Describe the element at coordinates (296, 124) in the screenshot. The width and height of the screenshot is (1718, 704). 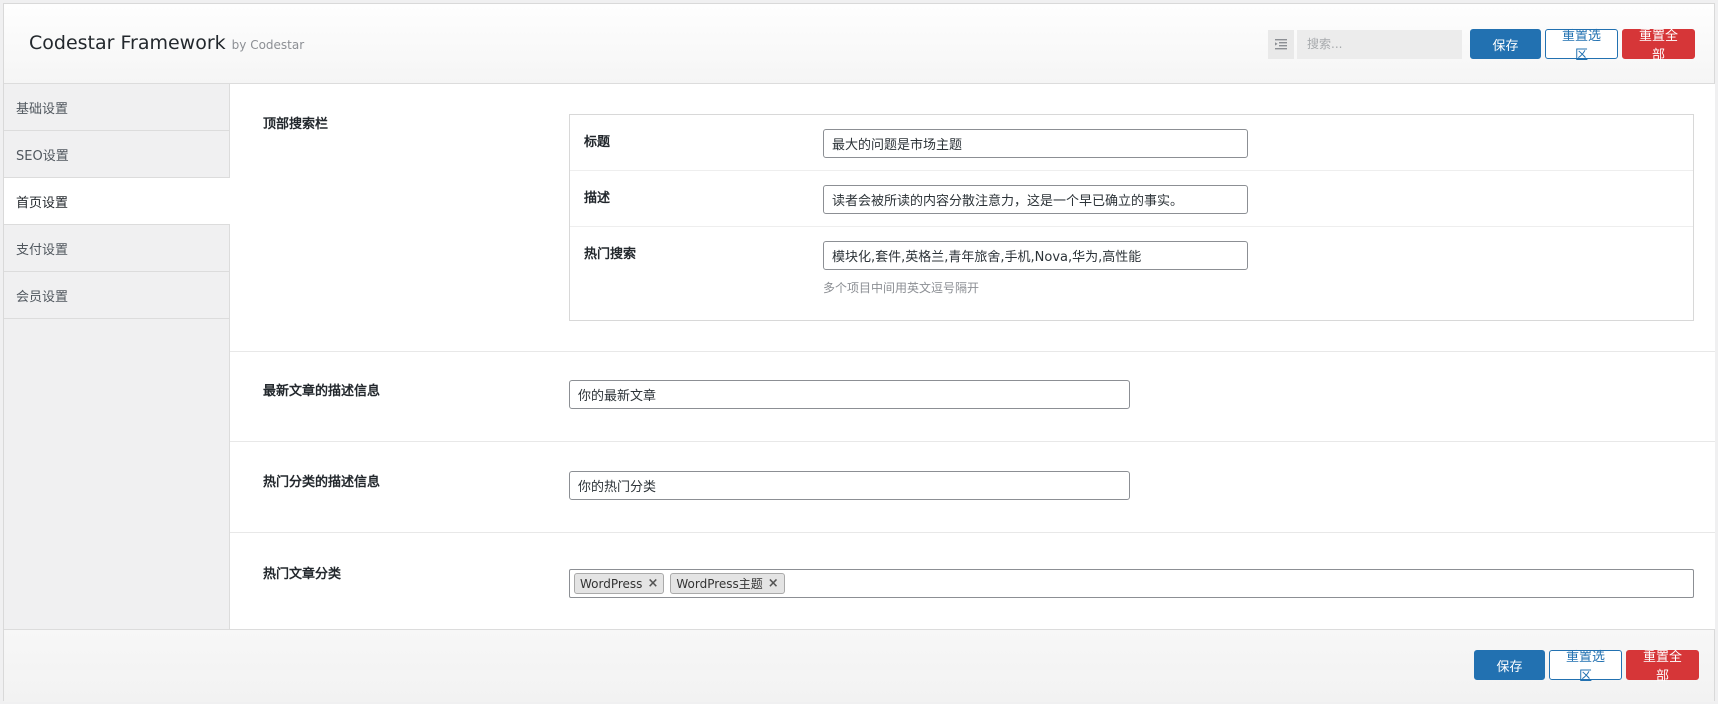
I see `section-label: 顶部搜索栏` at that location.